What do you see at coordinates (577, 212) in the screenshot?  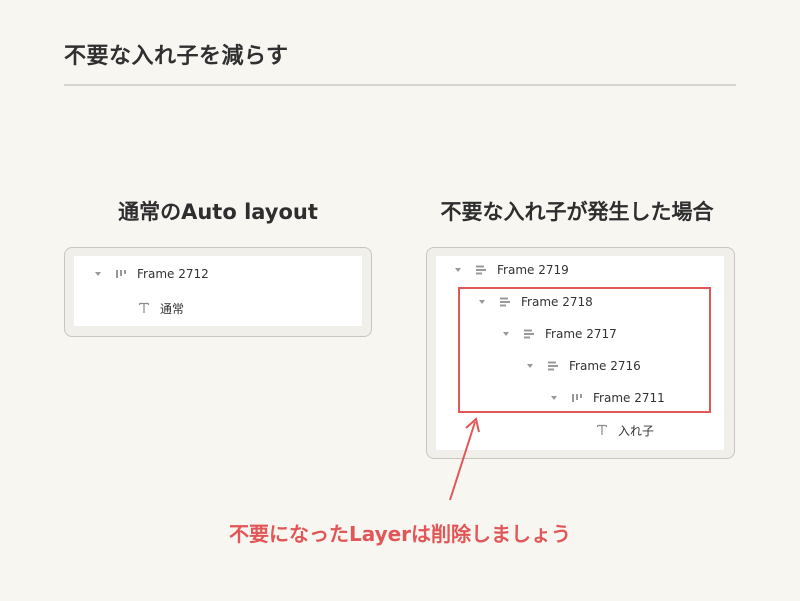 I see `right-heading: 不要な入れ子が発生した場合` at bounding box center [577, 212].